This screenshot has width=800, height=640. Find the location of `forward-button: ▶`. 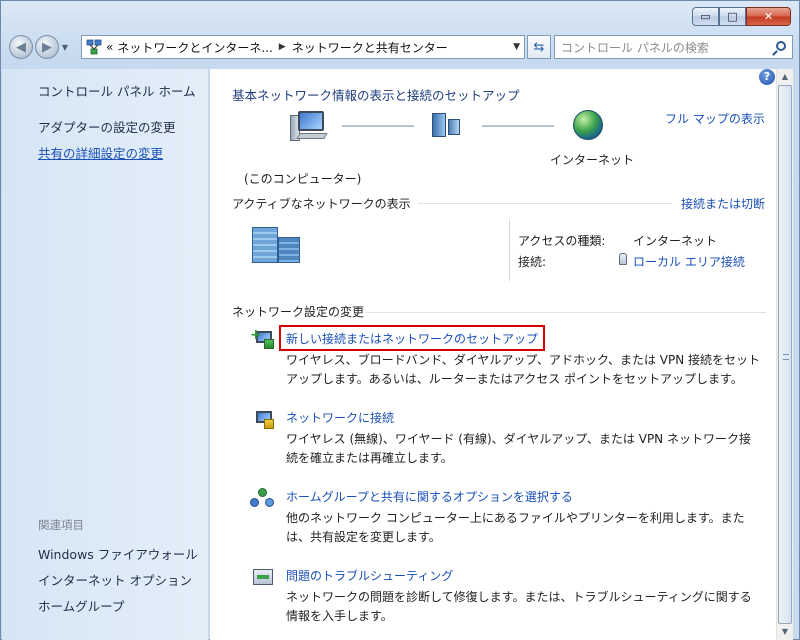

forward-button: ▶ is located at coordinates (47, 47).